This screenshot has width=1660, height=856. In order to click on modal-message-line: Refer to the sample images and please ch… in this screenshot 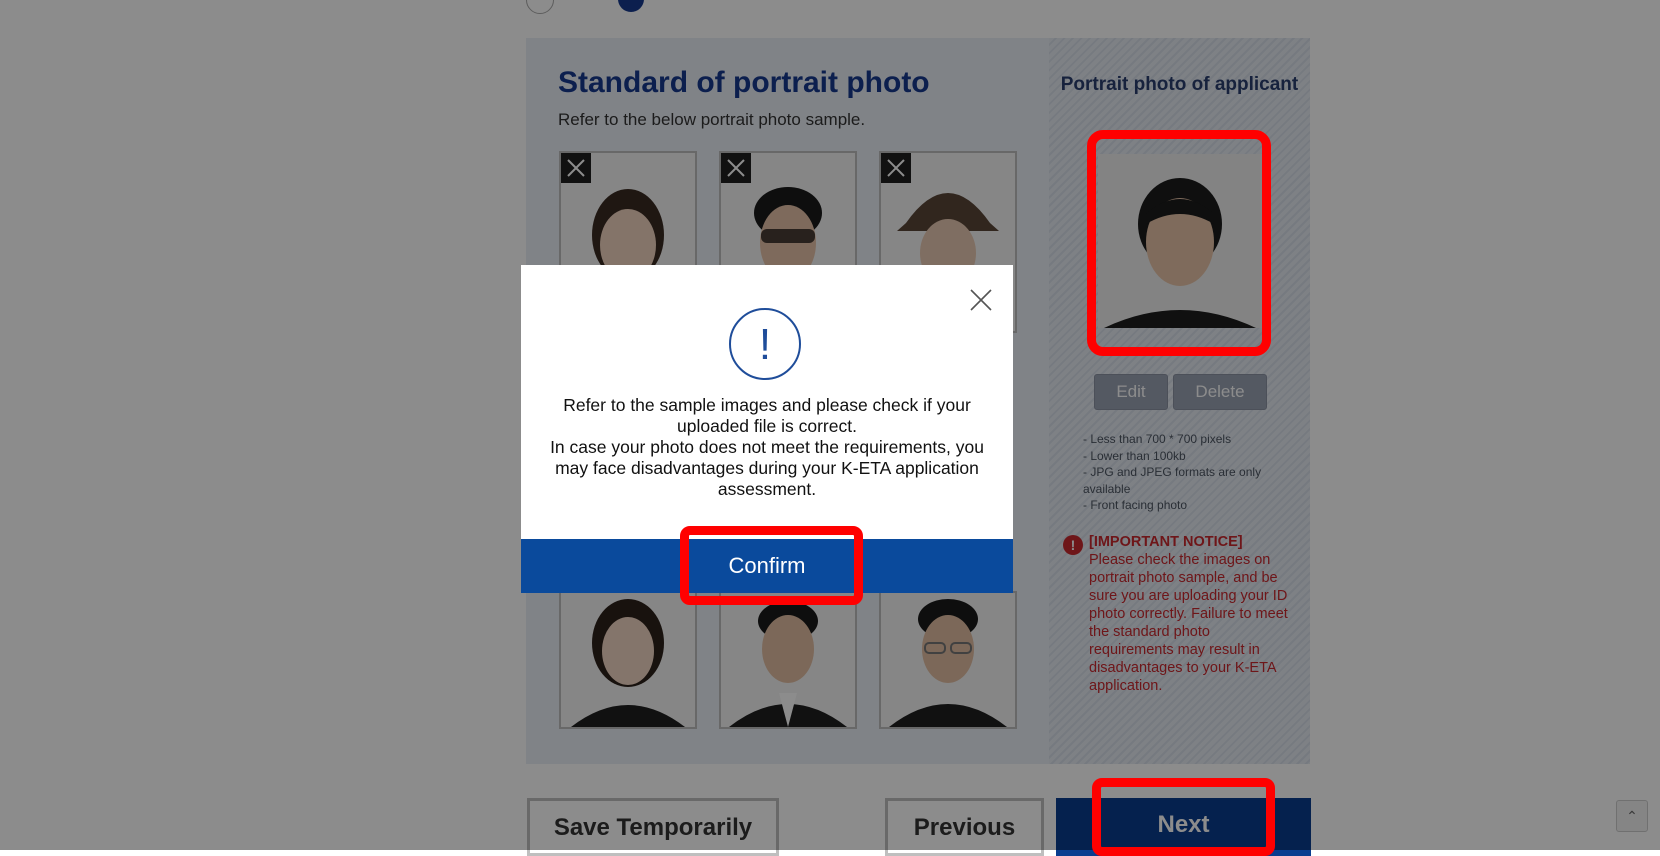, I will do `click(767, 415)`.